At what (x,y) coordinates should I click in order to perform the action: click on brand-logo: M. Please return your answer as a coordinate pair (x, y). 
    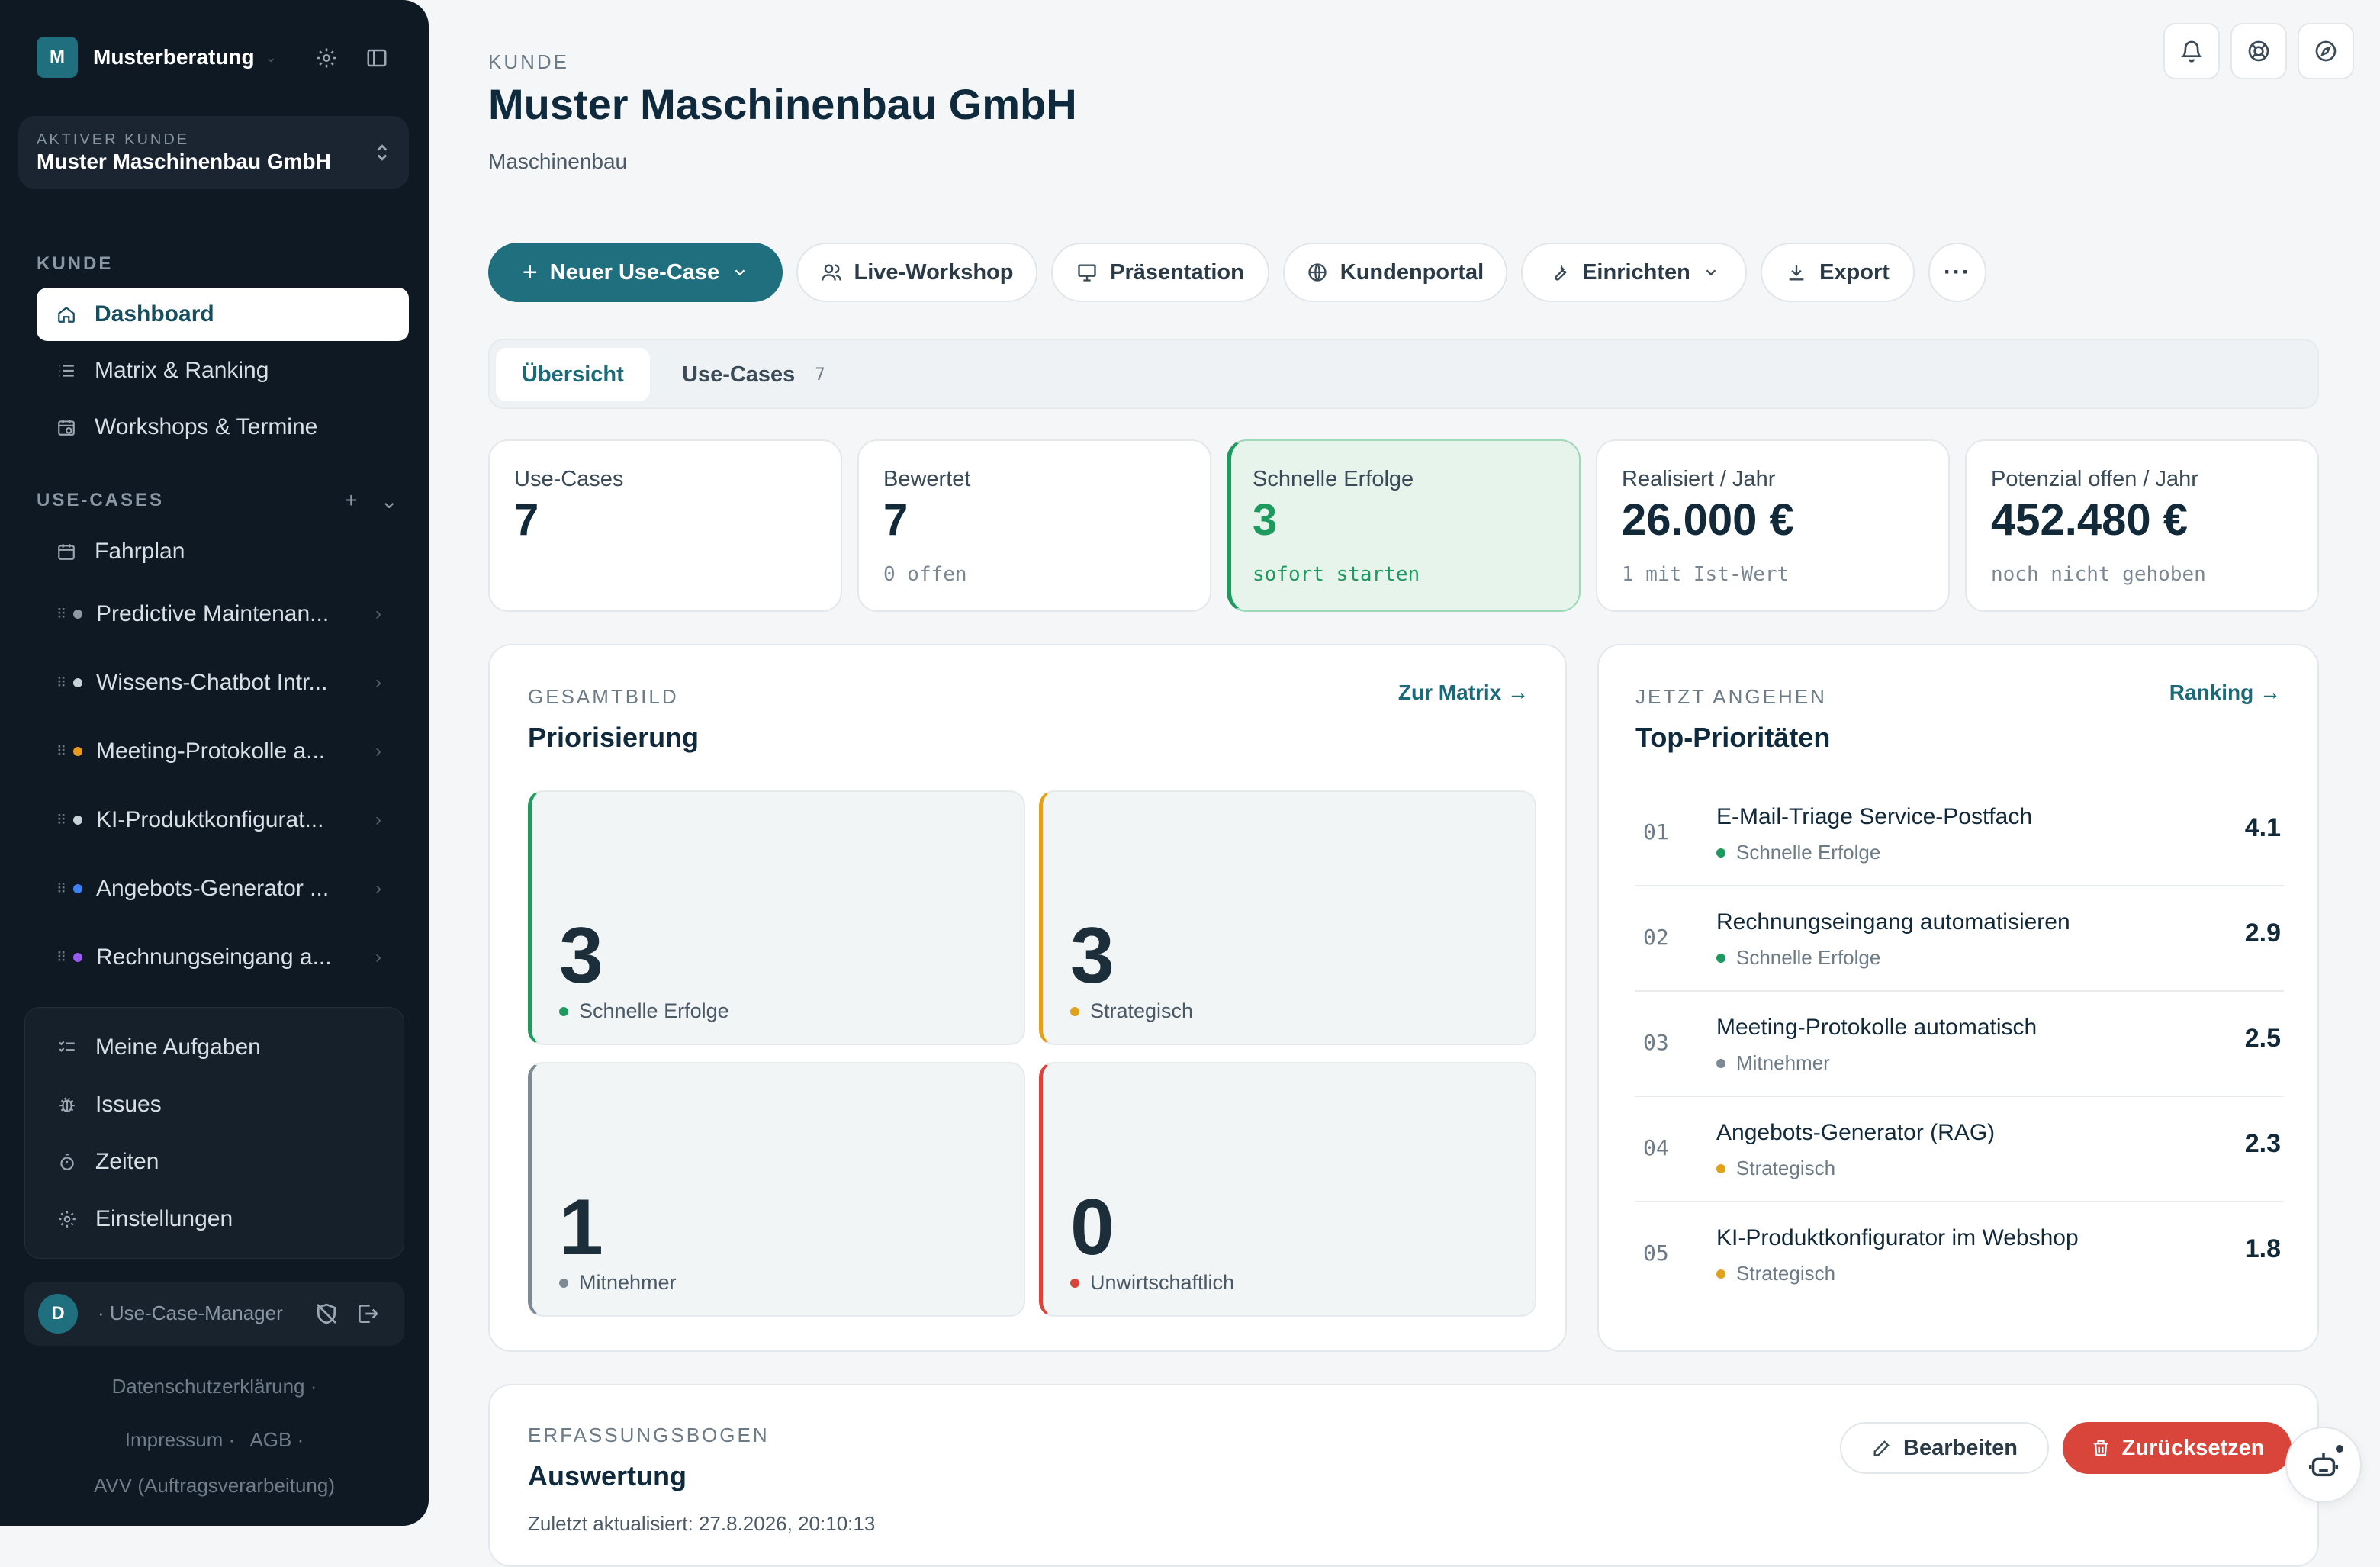
    Looking at the image, I should click on (57, 57).